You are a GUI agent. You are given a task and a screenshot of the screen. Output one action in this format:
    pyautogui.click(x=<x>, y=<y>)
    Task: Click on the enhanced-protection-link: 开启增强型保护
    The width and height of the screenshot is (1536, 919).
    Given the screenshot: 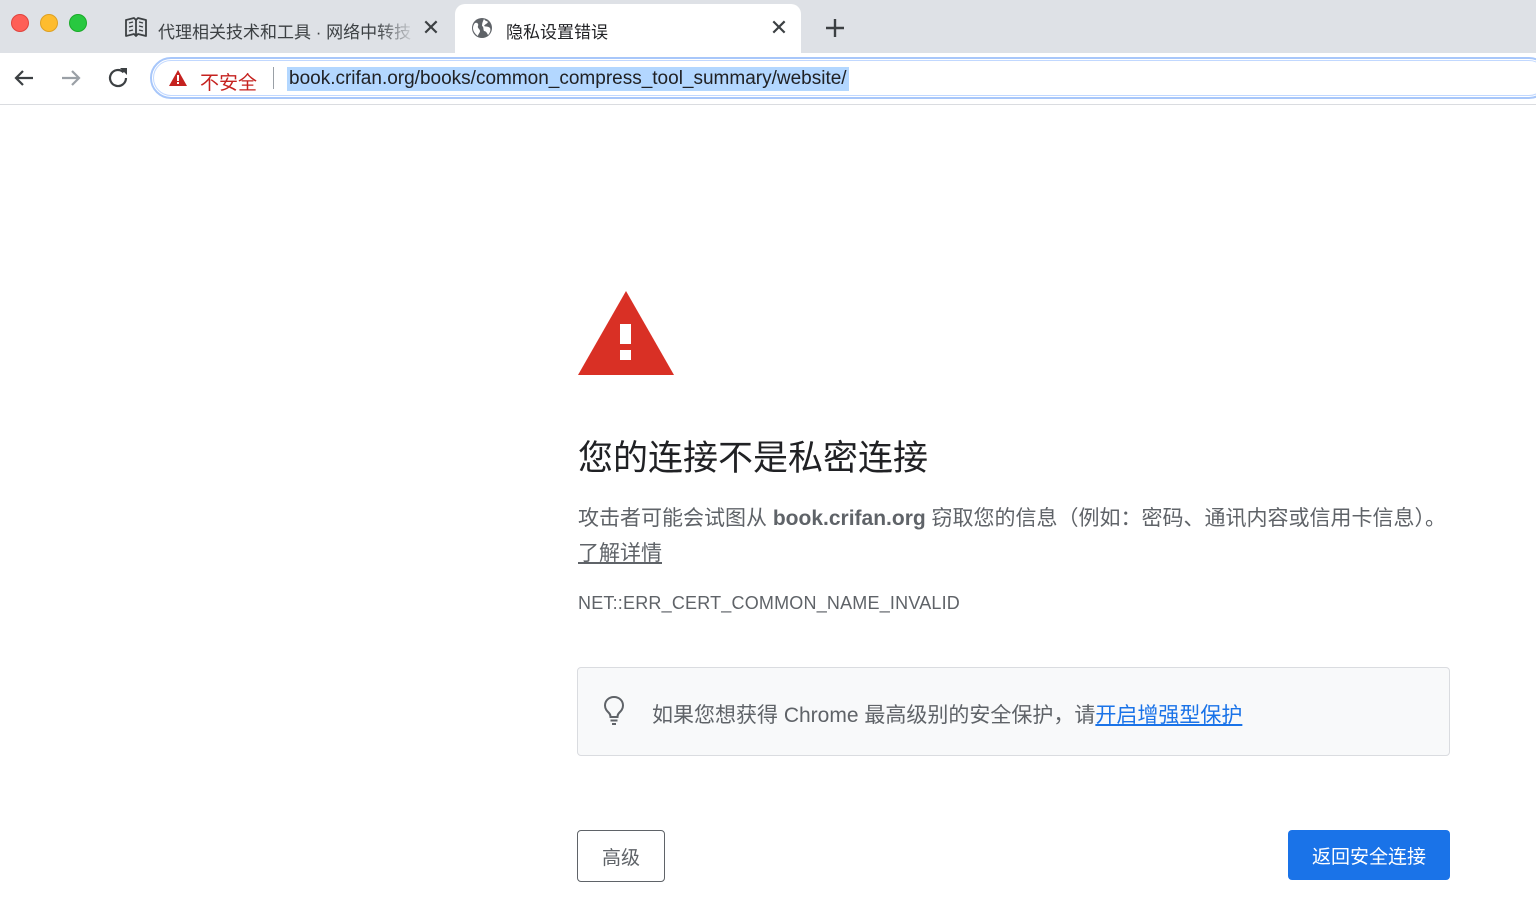 What is the action you would take?
    pyautogui.click(x=1168, y=715)
    